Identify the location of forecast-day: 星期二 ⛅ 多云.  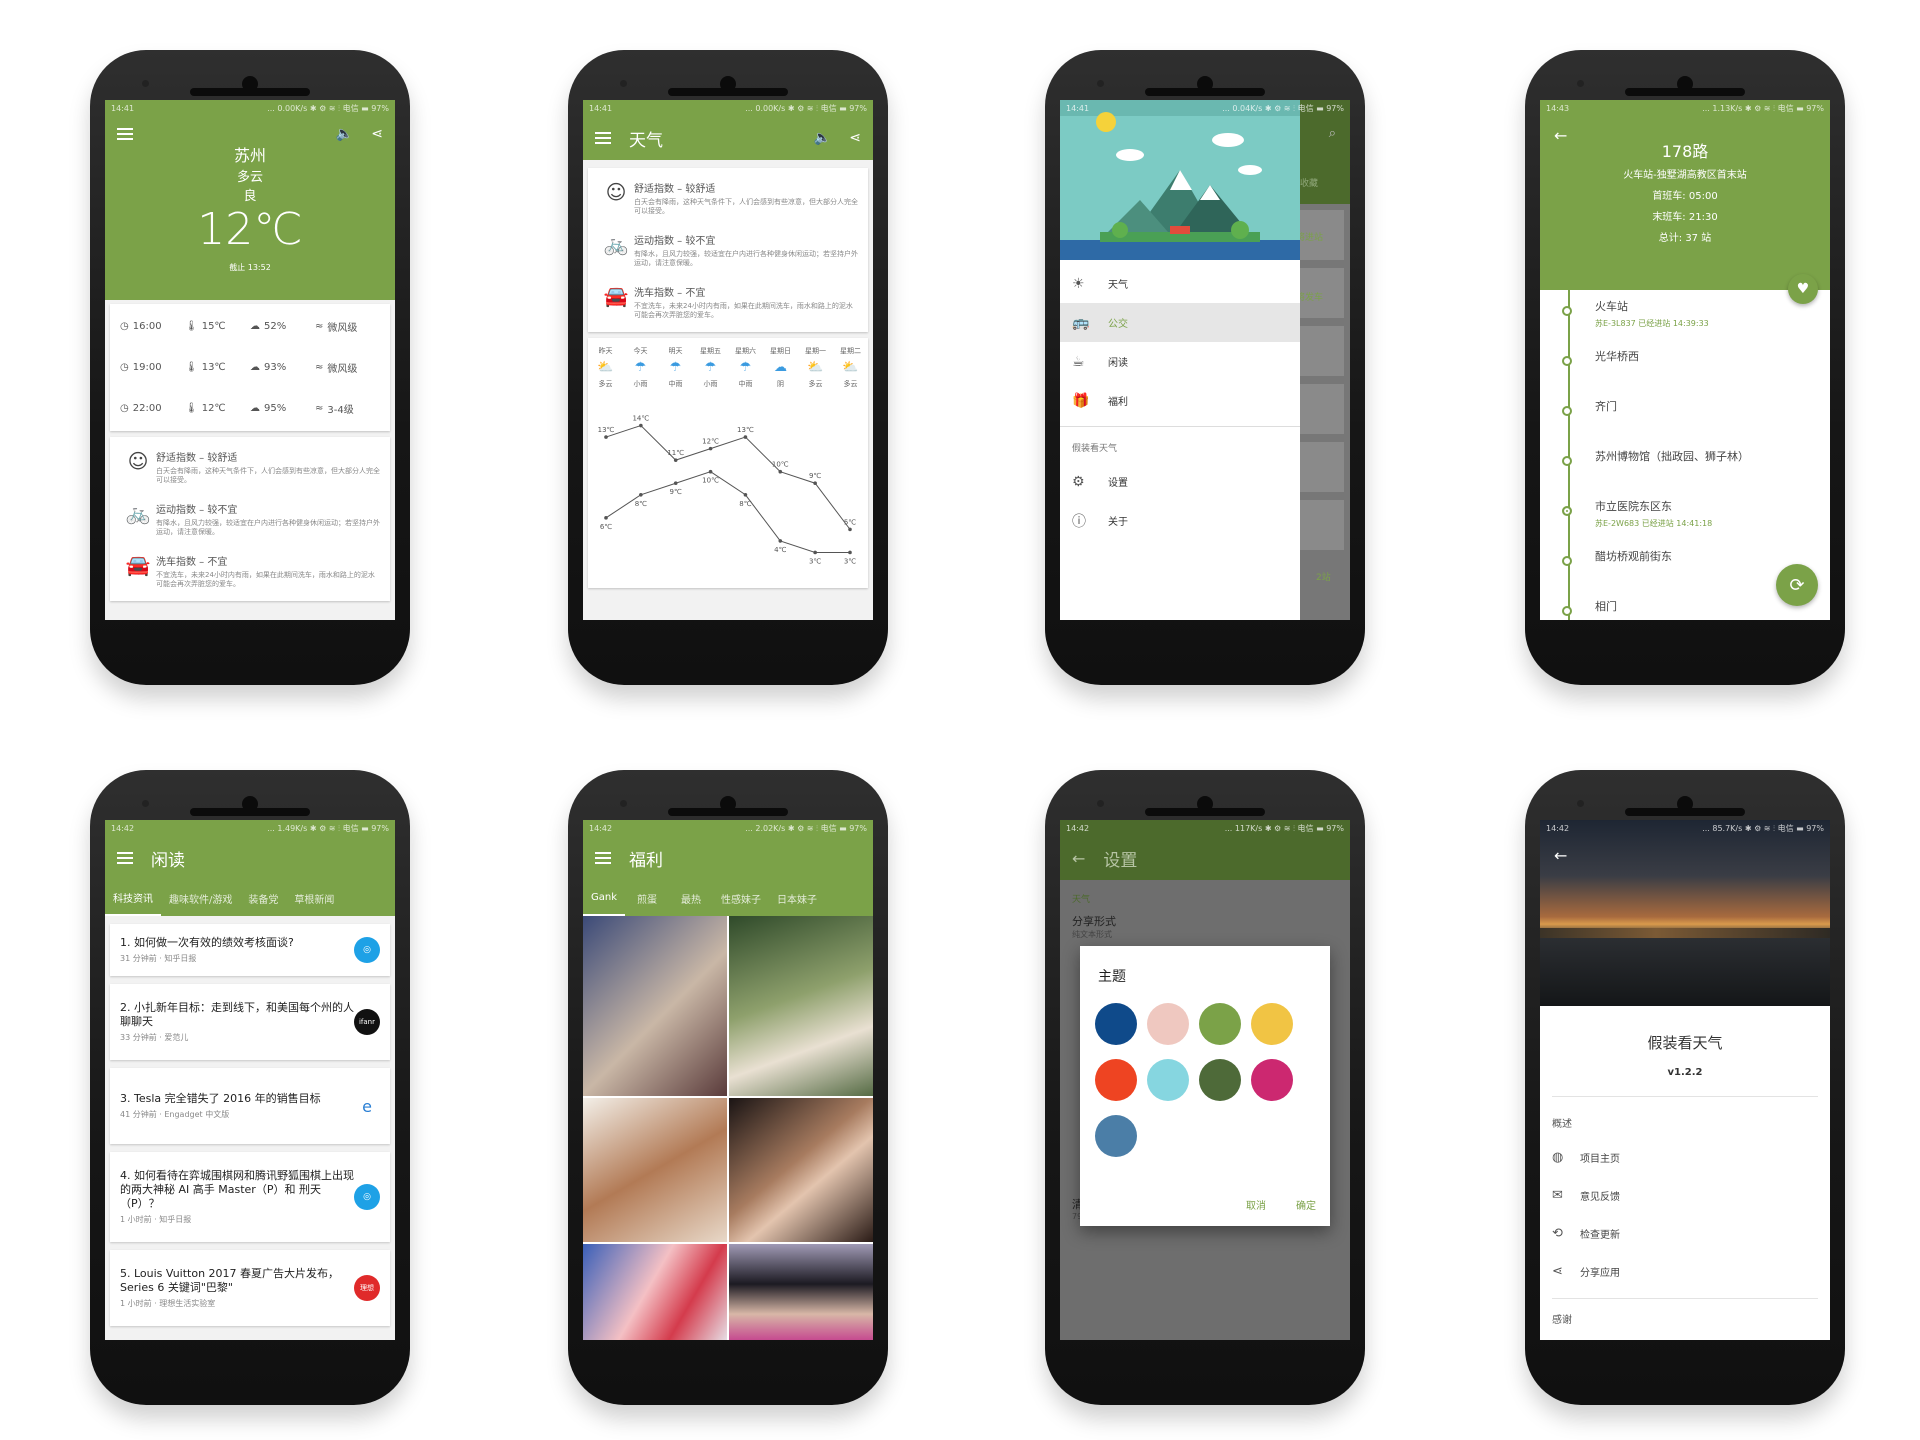
(850, 367).